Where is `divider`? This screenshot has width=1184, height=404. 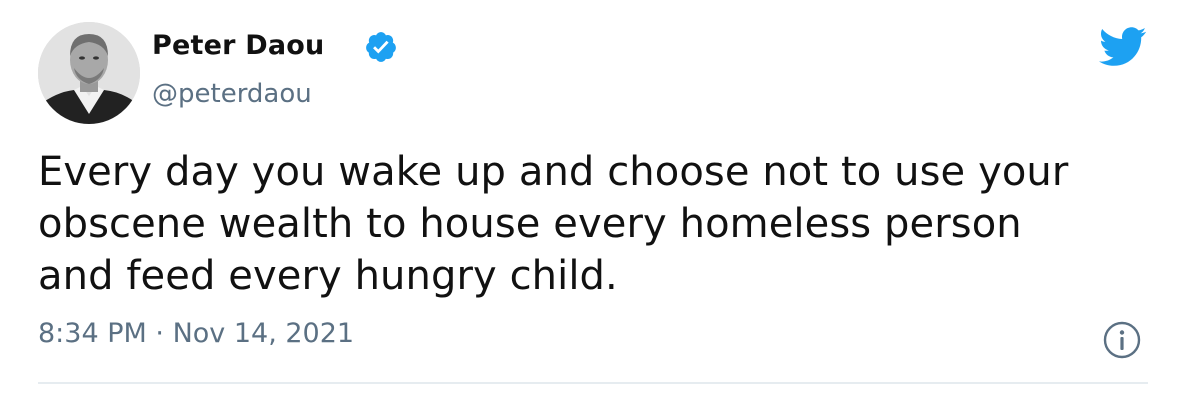 divider is located at coordinates (593, 383).